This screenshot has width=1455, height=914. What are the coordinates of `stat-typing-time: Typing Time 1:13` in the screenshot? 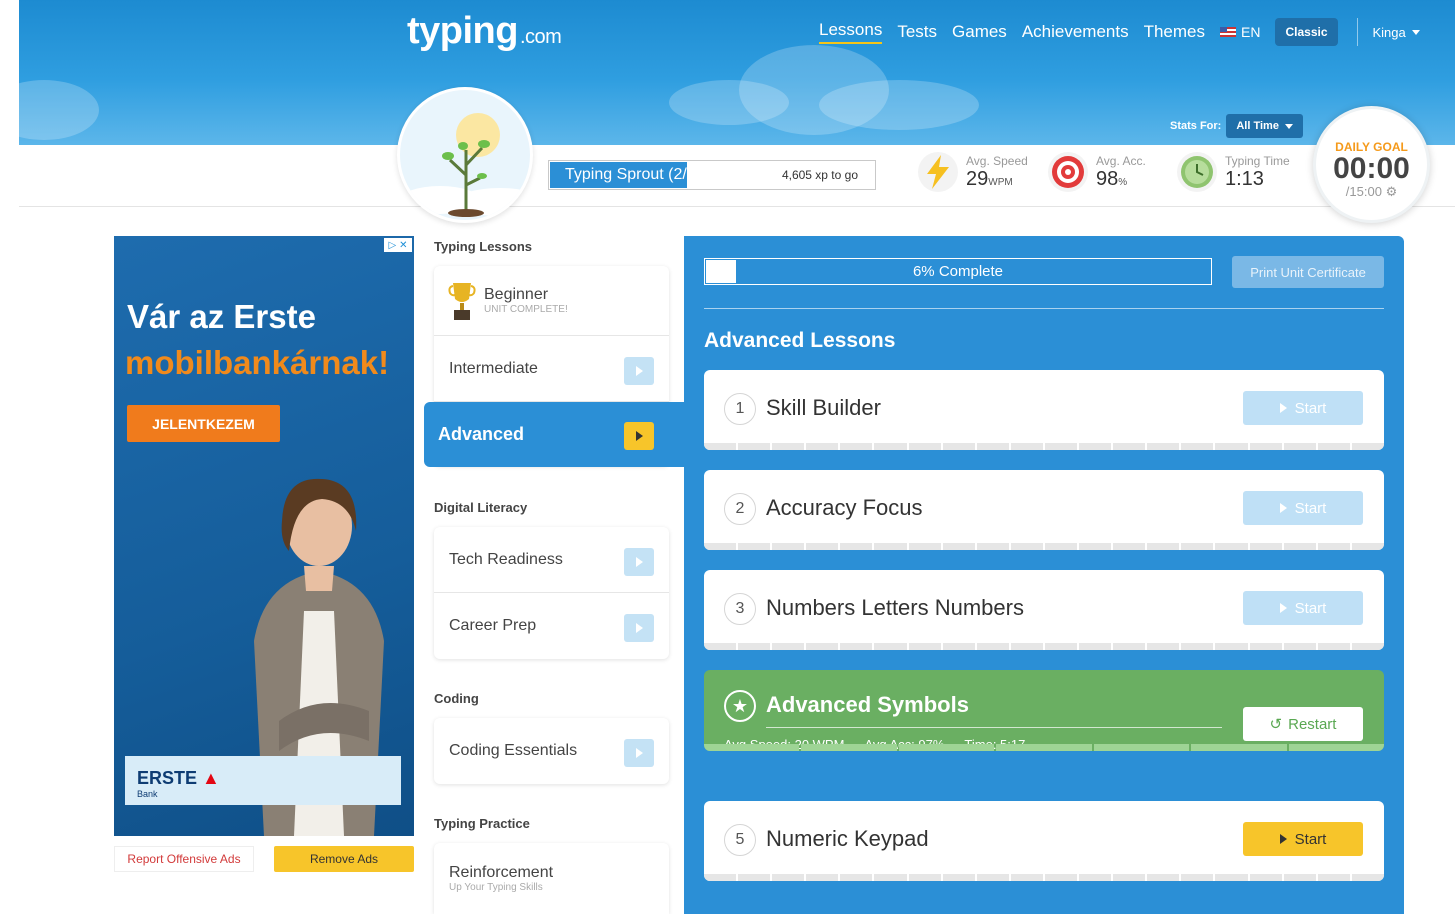 It's located at (1233, 172).